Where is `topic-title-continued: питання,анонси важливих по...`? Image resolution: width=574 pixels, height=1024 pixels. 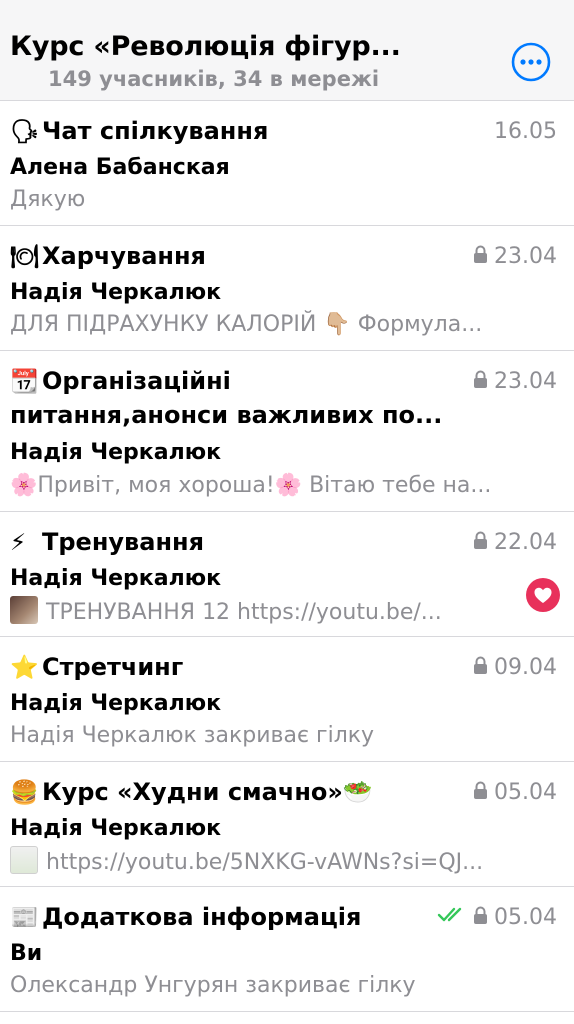
topic-title-continued: питання,анонси важливих по... is located at coordinates (226, 415).